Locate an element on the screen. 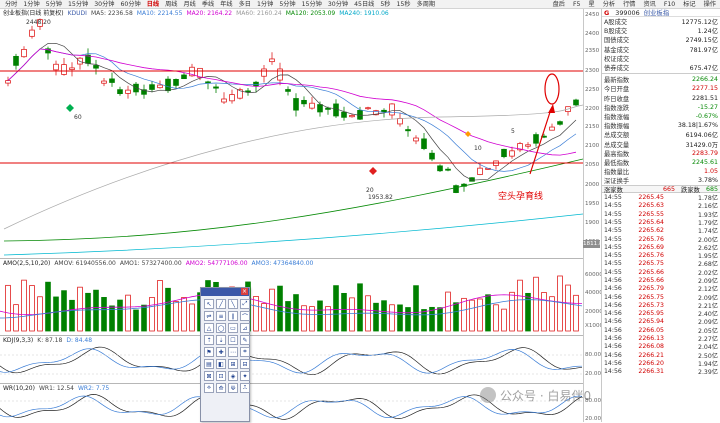  period-tab: 45日线 is located at coordinates (364, 4).